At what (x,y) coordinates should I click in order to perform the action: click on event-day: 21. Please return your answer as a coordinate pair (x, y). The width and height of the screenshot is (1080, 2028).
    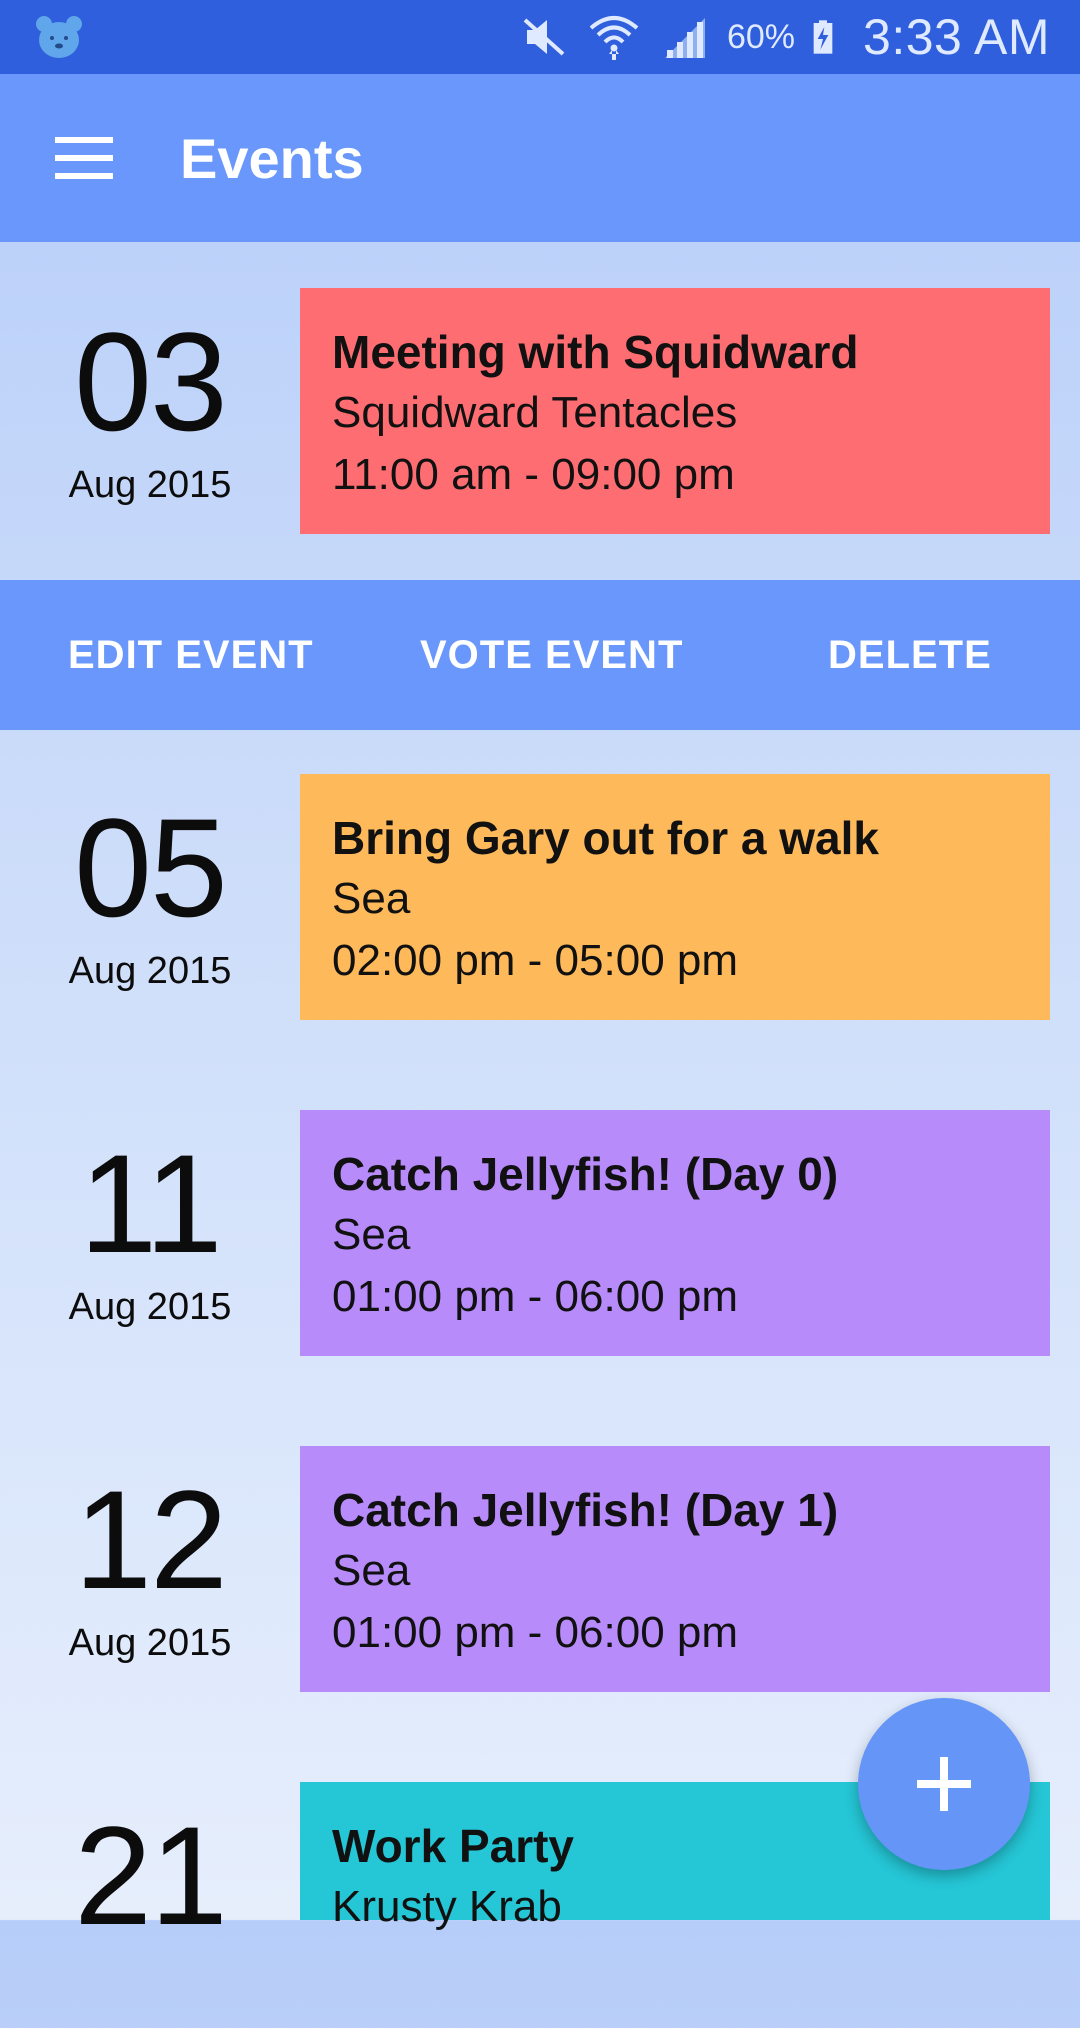
    Looking at the image, I should click on (151, 1875).